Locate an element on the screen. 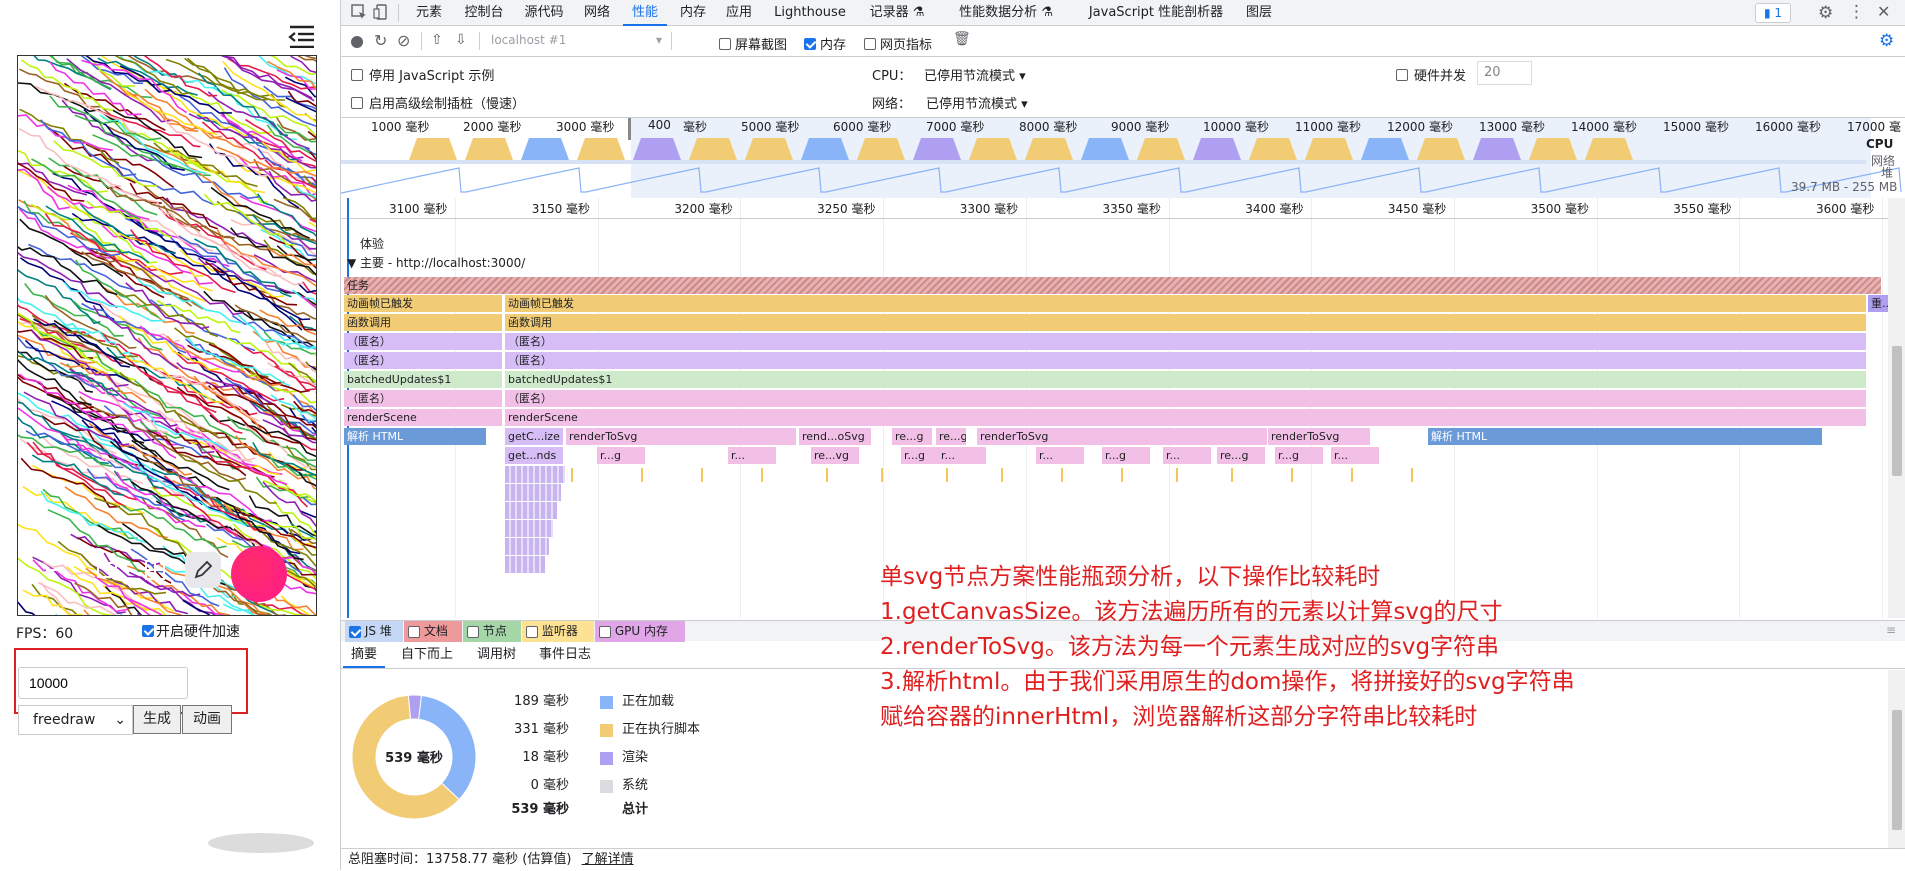 The width and height of the screenshot is (1905, 871). tab-recorder: 记录器 ⚗ is located at coordinates (897, 13).